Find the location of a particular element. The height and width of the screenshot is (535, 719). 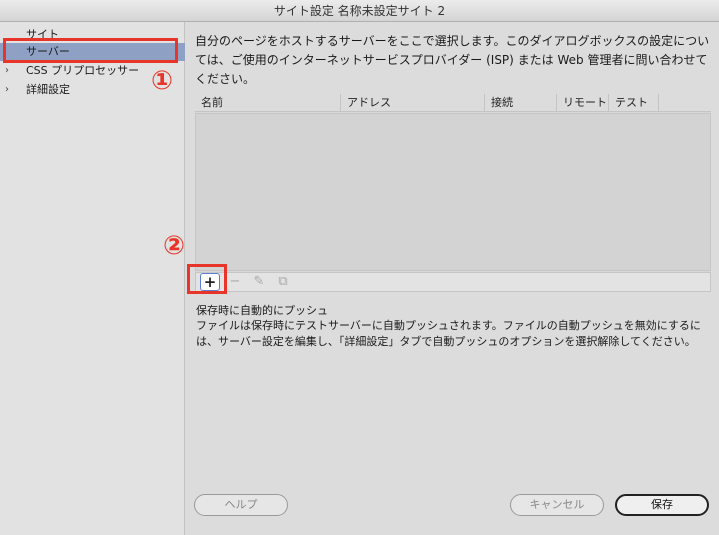

sidebar-item-label: 詳細設定 is located at coordinates (48, 89).